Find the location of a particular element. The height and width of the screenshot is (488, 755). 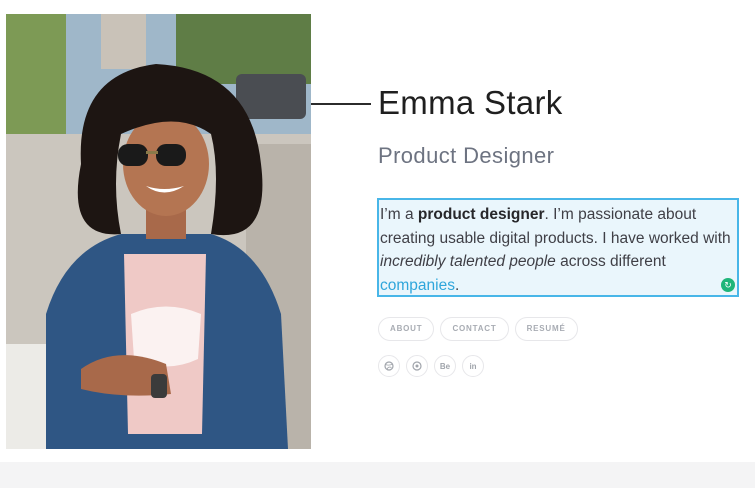

name-connector-line is located at coordinates (341, 104).